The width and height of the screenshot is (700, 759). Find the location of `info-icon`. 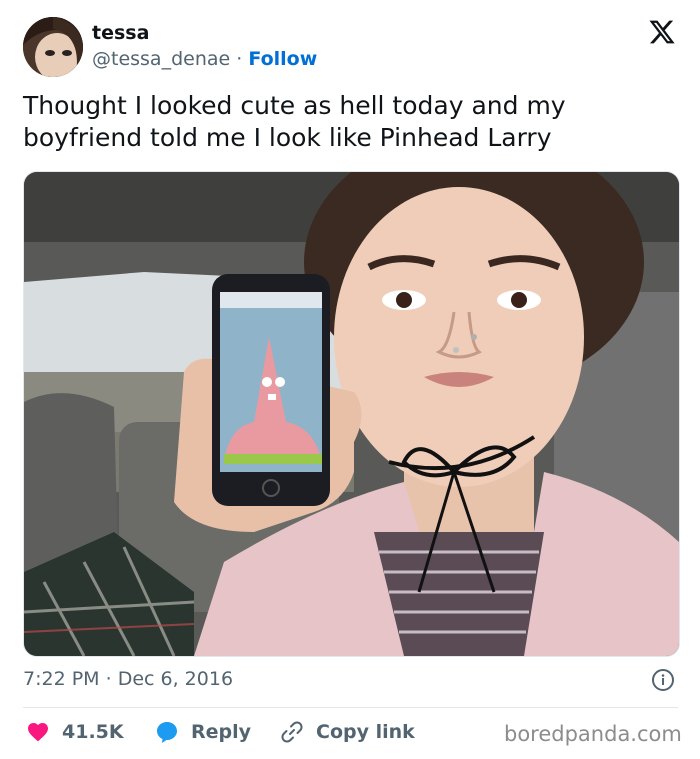

info-icon is located at coordinates (663, 680).